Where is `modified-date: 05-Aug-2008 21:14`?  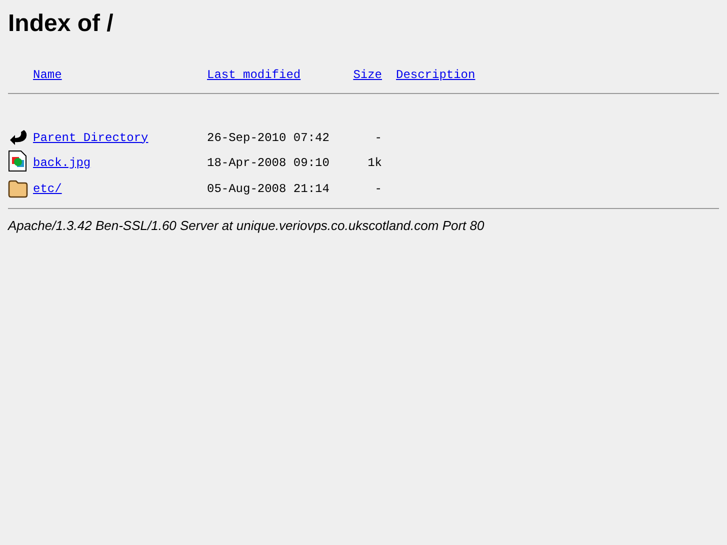 modified-date: 05-Aug-2008 21:14 is located at coordinates (268, 189).